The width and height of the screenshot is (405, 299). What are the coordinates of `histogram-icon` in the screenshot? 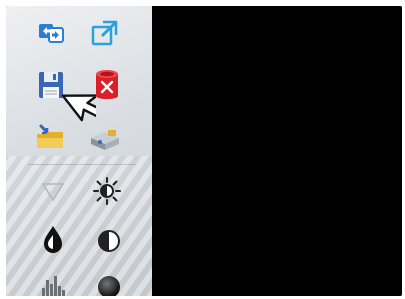 It's located at (53, 282).